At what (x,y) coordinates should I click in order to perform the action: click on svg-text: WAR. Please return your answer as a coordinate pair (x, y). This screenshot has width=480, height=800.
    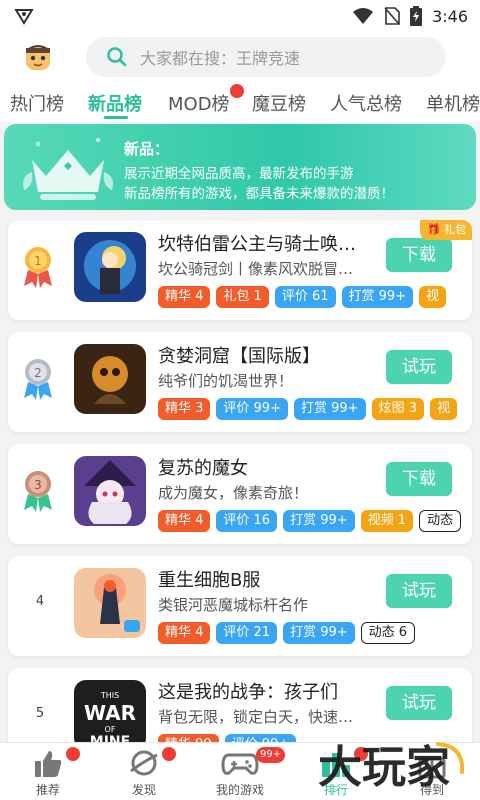
    Looking at the image, I should click on (110, 713).